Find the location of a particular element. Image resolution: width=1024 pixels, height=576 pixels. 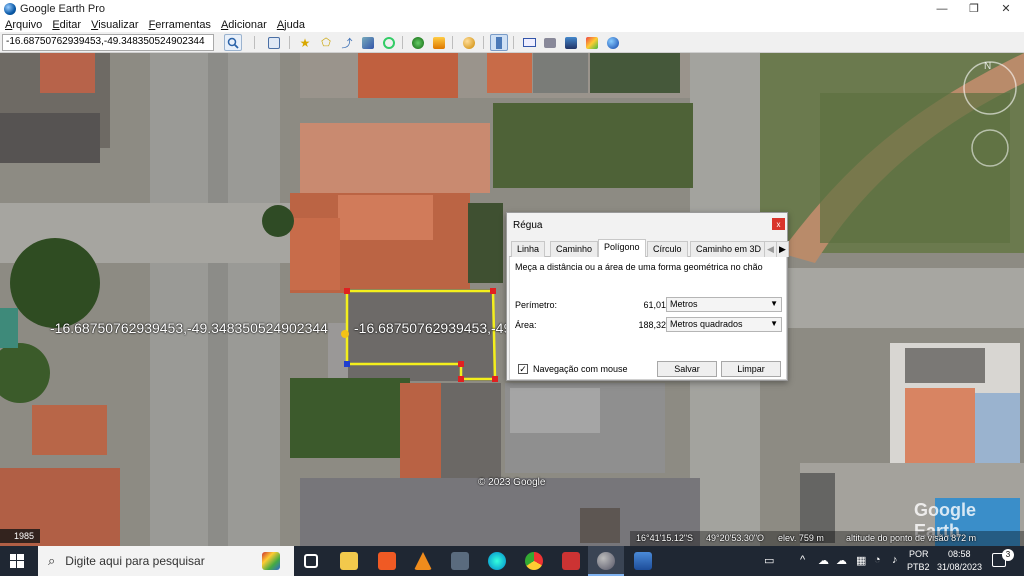

historical-imagery-icon is located at coordinates (418, 42).